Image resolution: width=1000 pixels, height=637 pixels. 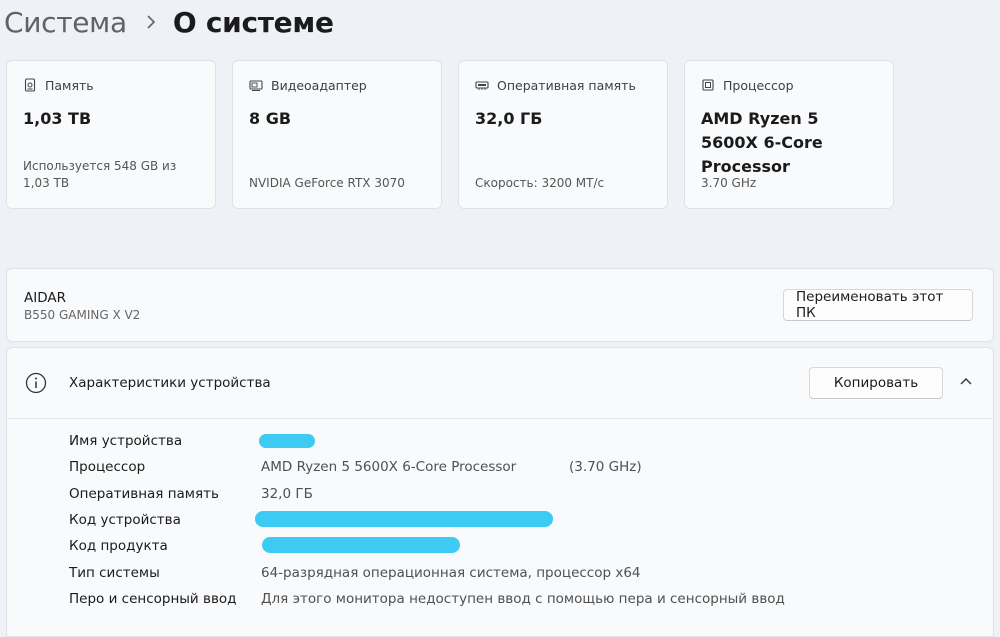 I want to click on pc-name: AIDAR, so click(x=45, y=298).